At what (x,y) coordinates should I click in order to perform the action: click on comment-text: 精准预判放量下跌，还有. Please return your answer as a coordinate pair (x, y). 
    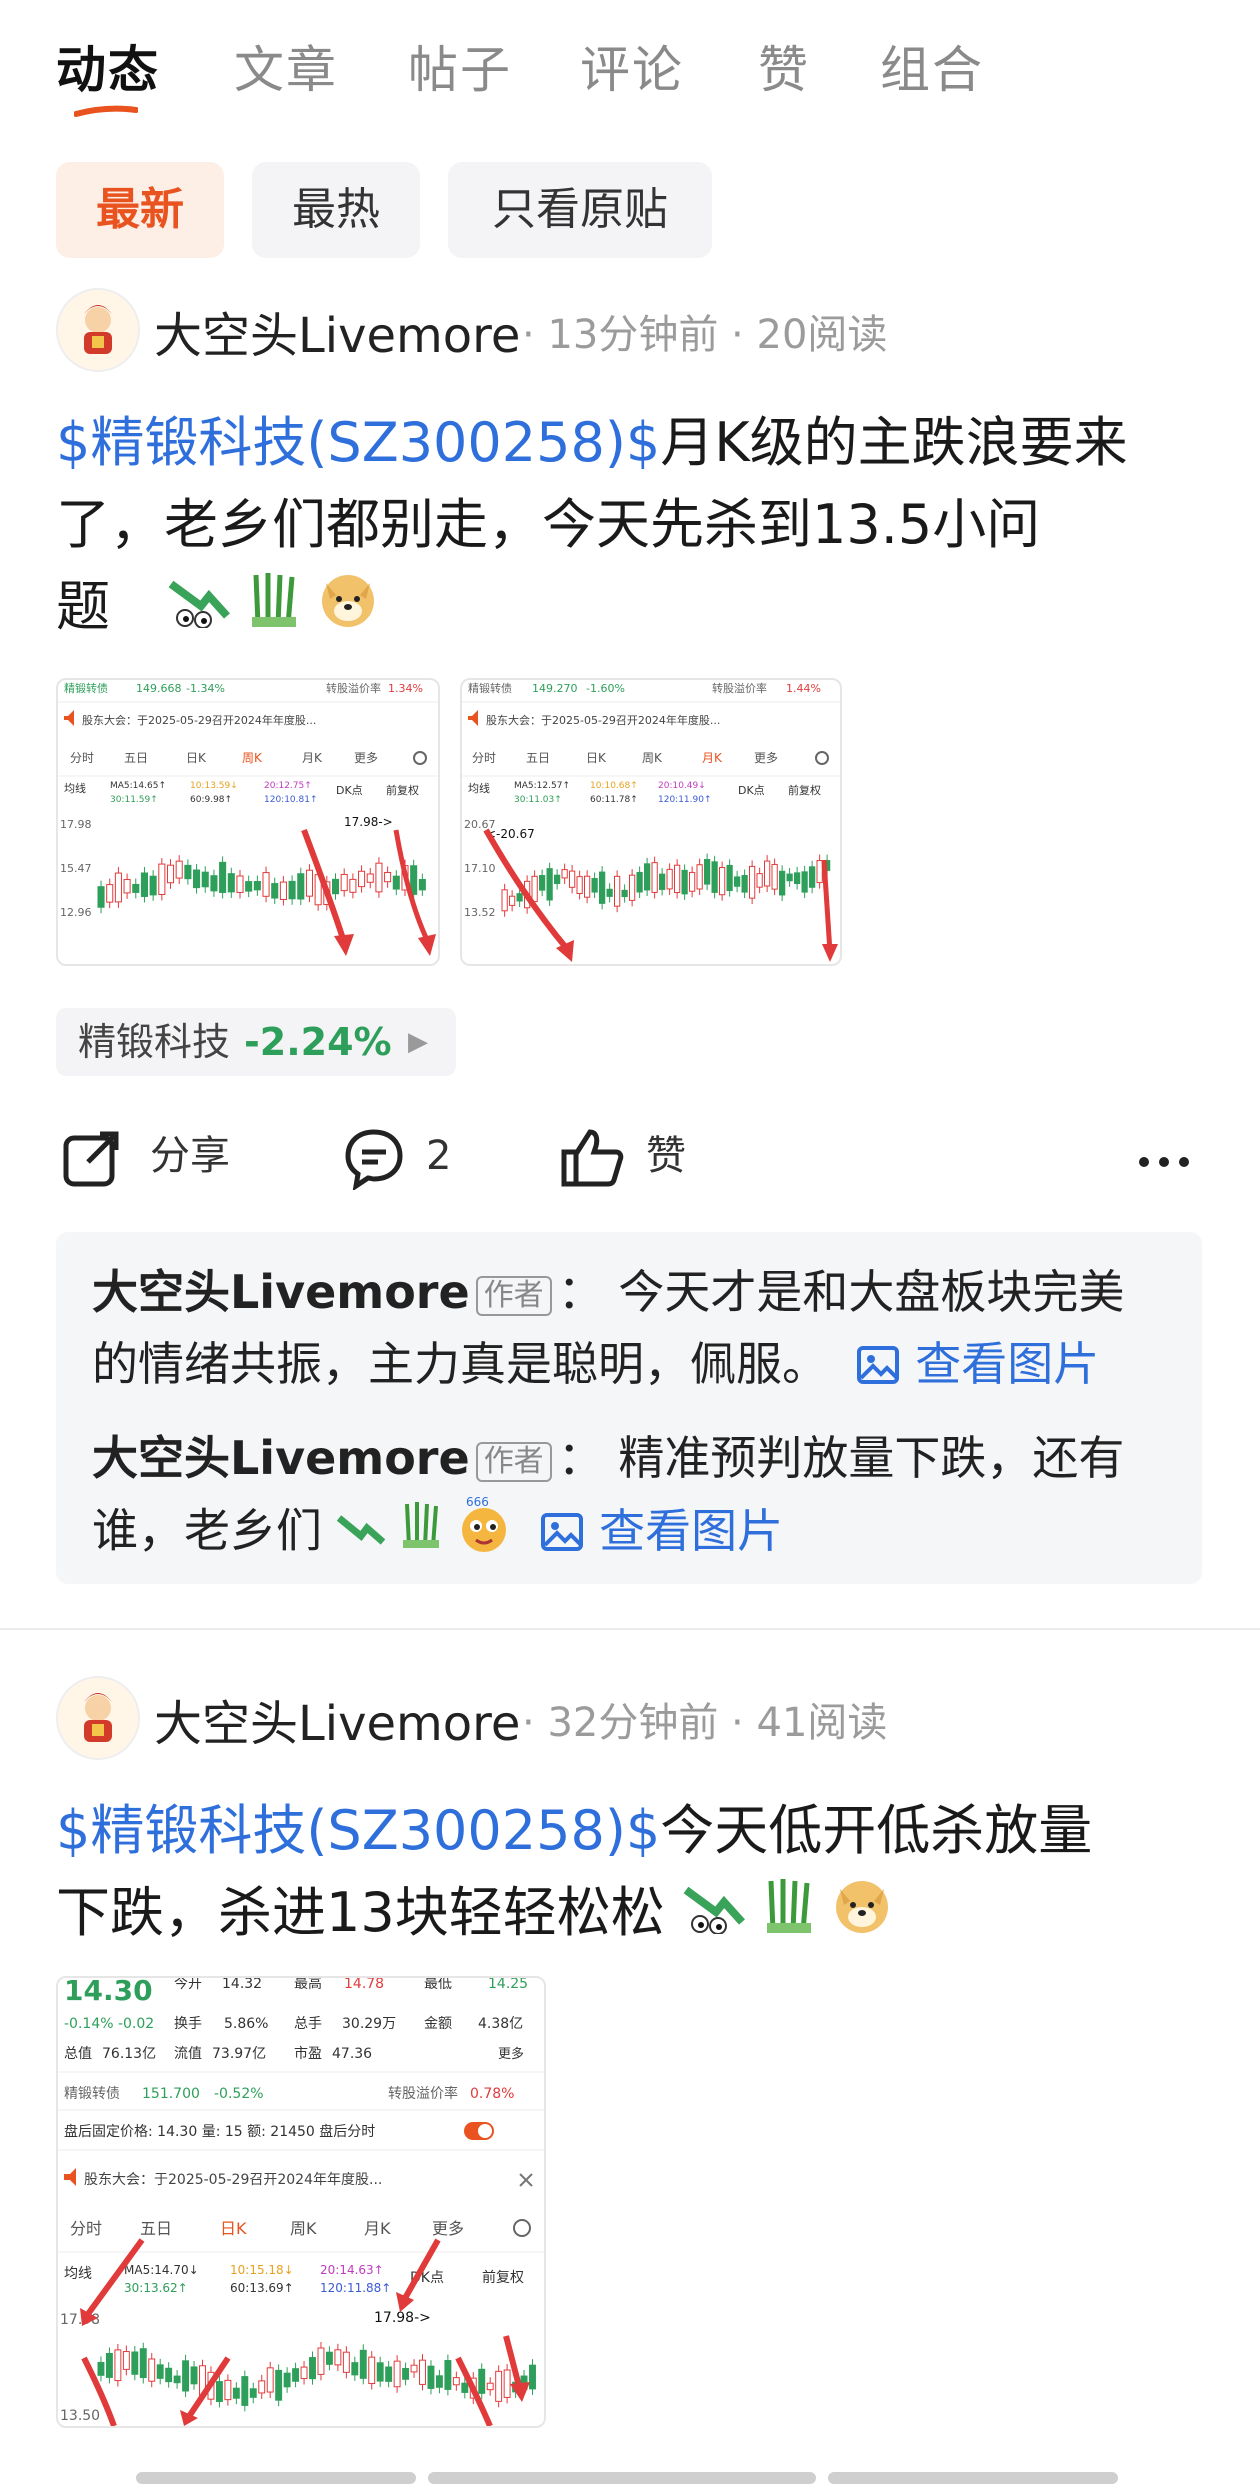
    Looking at the image, I should click on (871, 1458).